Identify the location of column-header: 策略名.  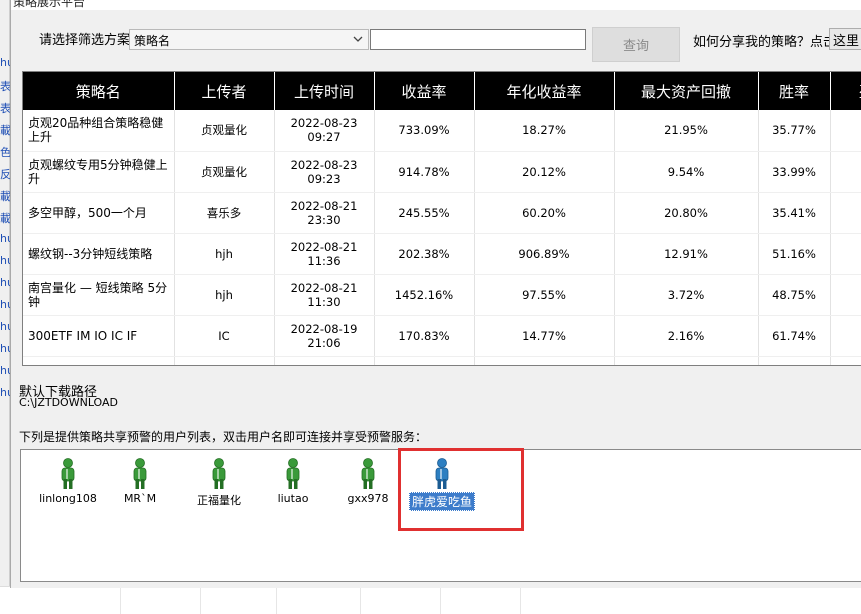
(99, 91).